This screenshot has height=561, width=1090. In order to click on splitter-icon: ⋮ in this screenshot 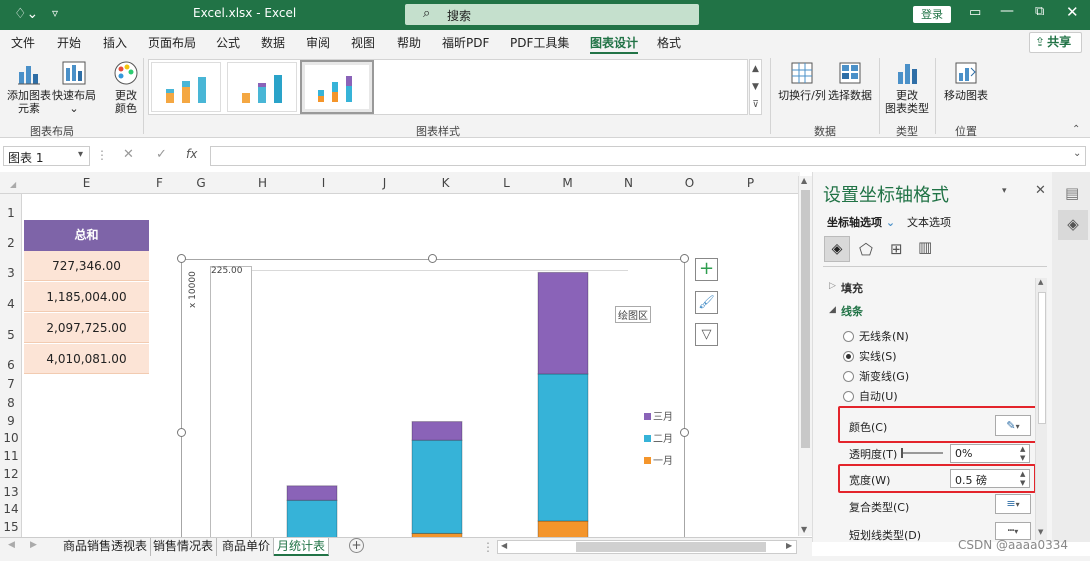, I will do `click(488, 547)`.